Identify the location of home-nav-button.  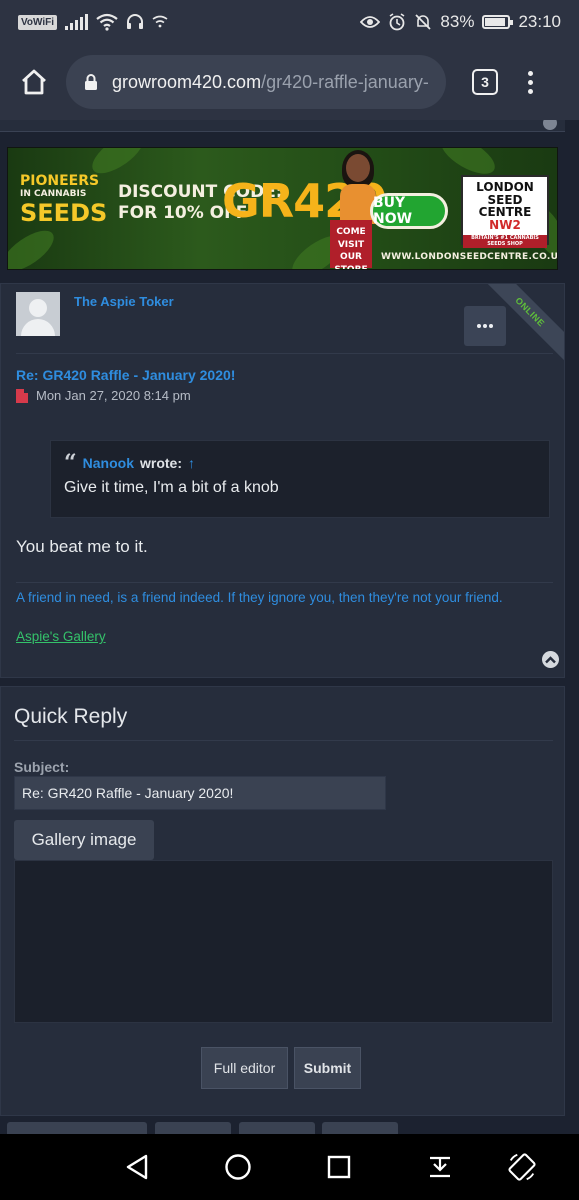
(238, 1167).